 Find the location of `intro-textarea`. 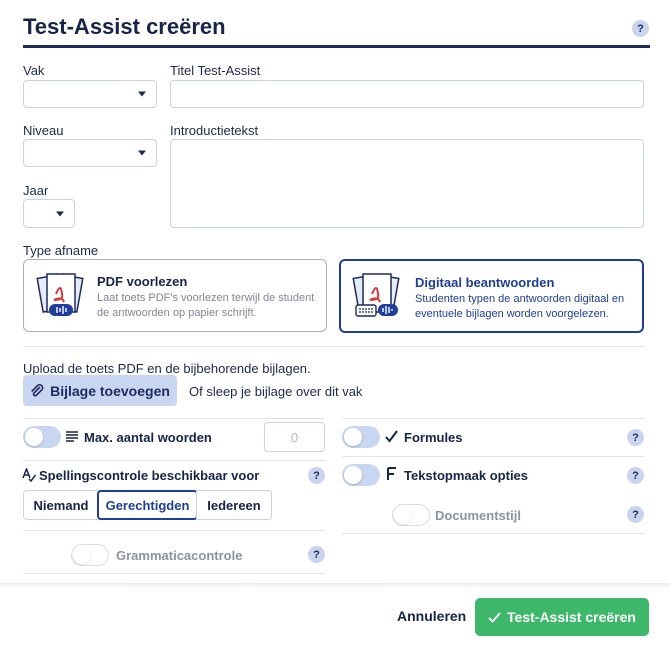

intro-textarea is located at coordinates (407, 183).